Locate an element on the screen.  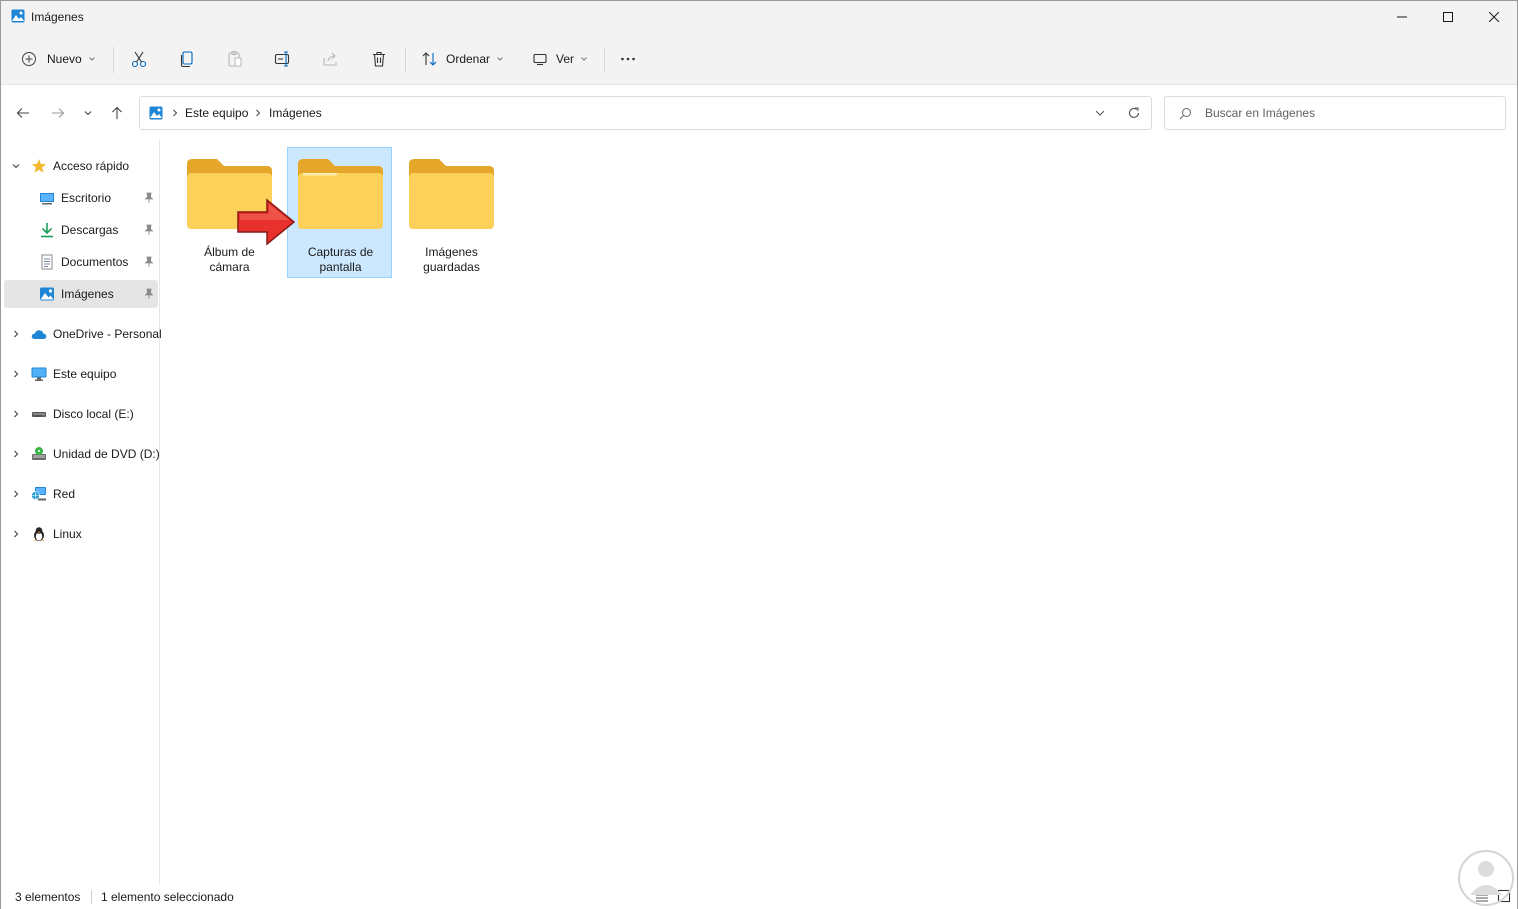
new-button: Nuevo is located at coordinates (58, 59).